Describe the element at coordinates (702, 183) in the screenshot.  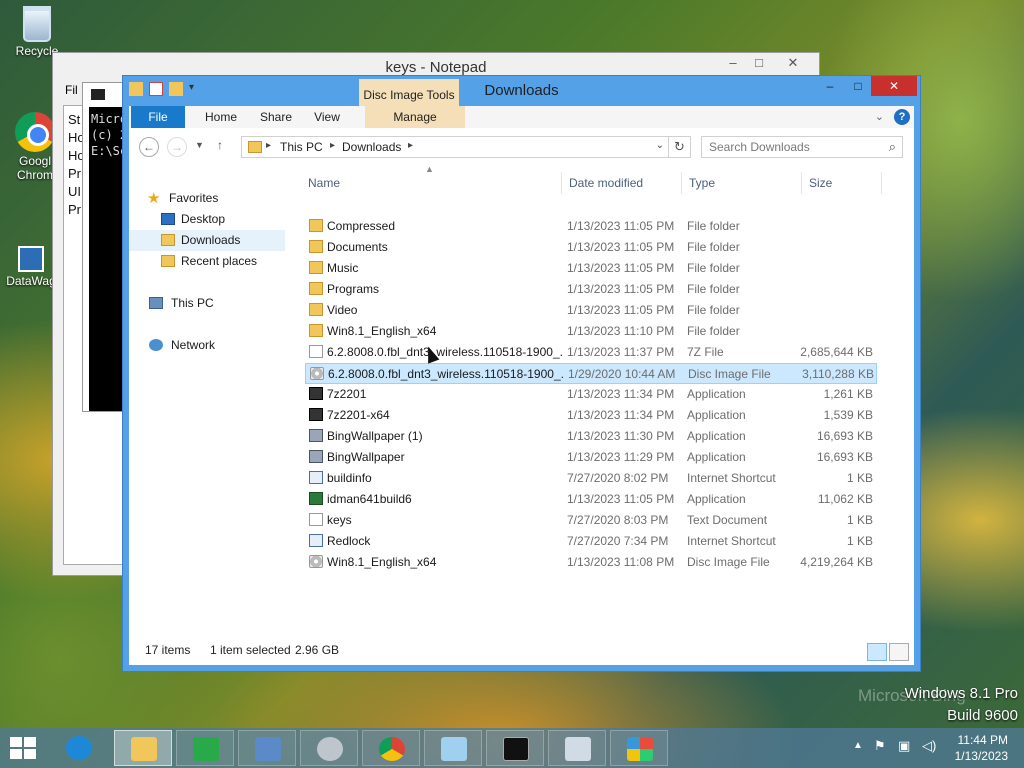
I see `column-header-type: Type` at that location.